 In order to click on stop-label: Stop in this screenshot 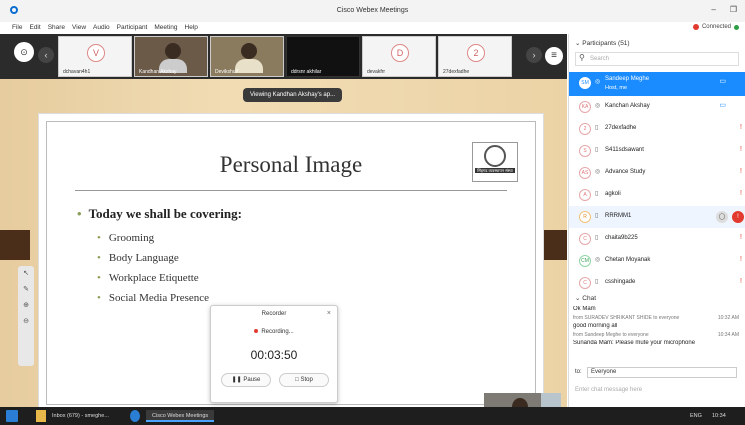, I will do `click(306, 380)`.